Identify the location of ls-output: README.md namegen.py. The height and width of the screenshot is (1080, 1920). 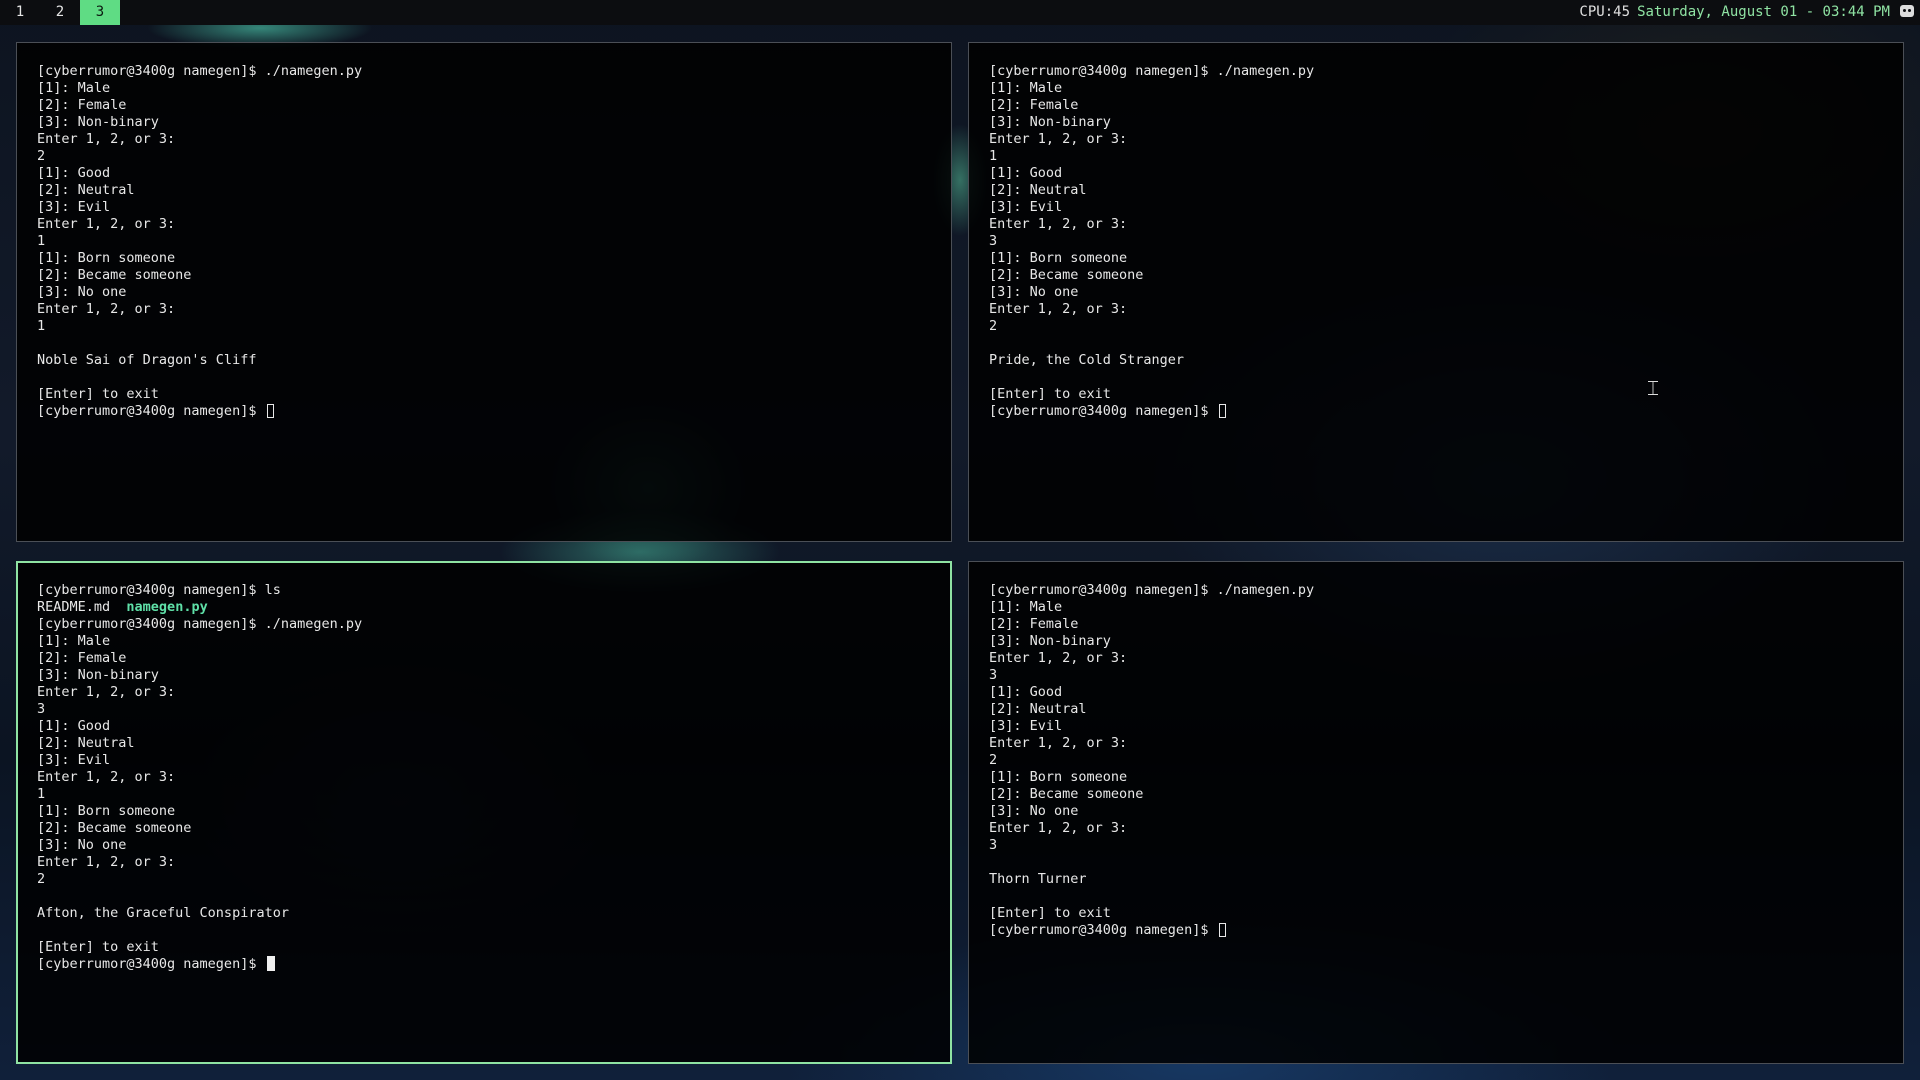
(493, 607).